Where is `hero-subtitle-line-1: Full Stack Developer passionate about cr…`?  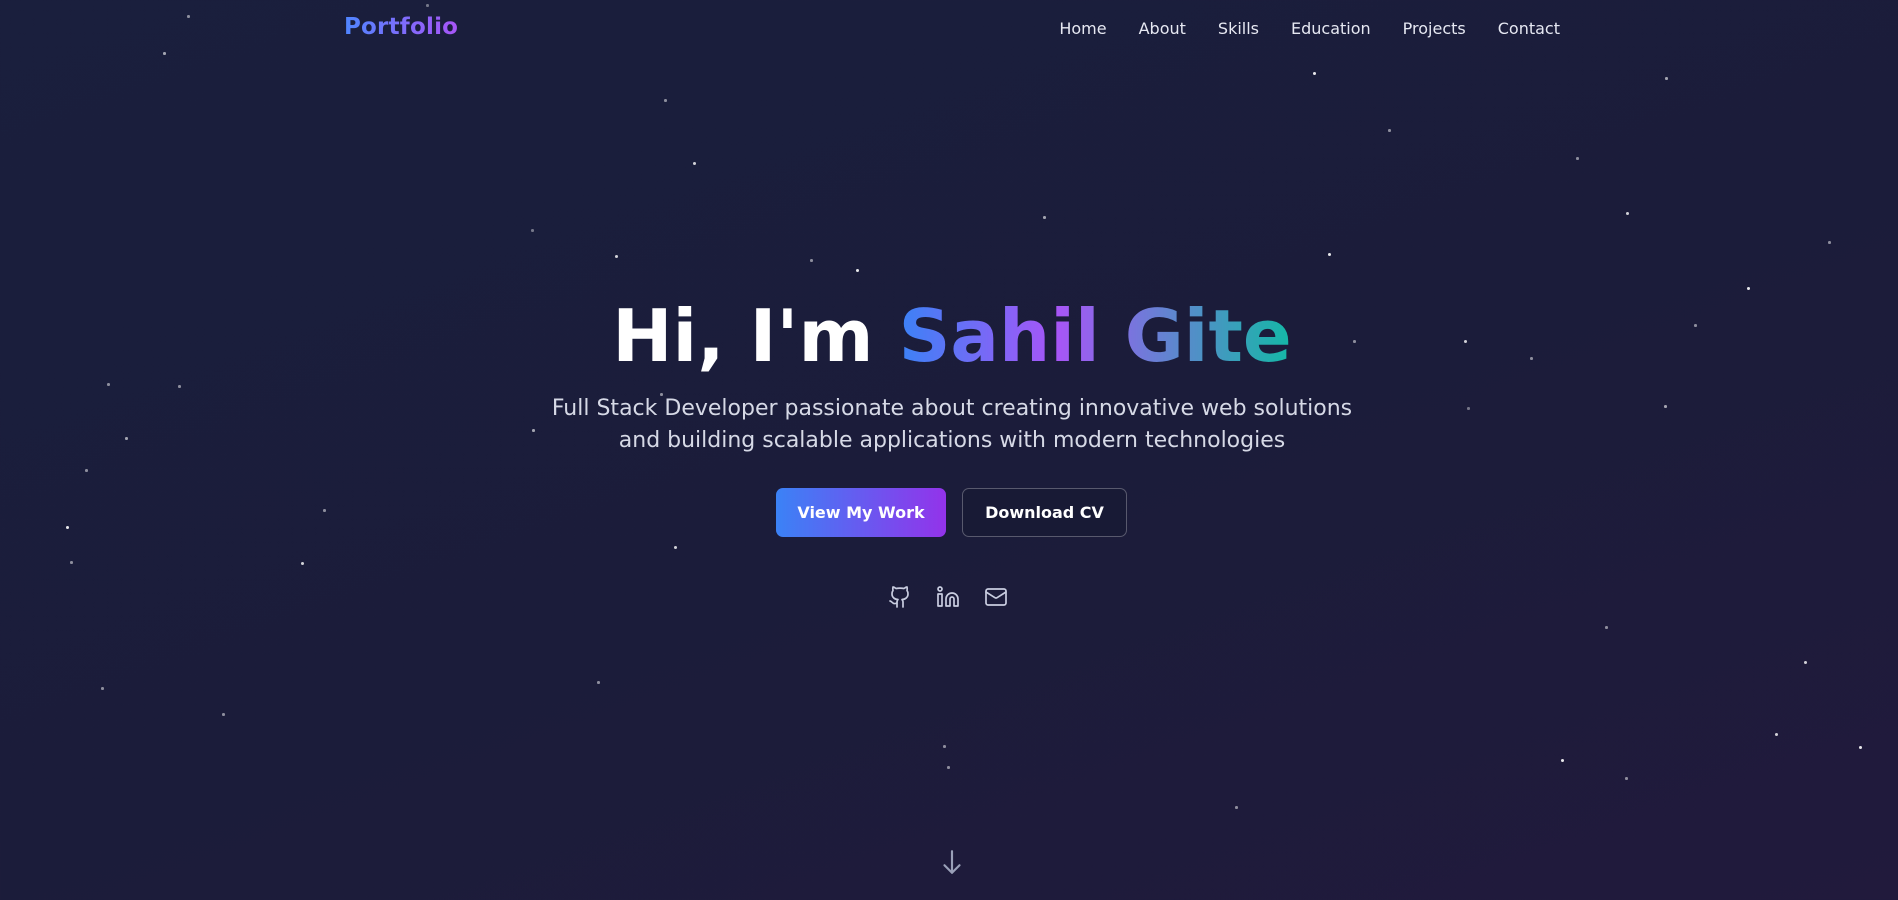
hero-subtitle-line-1: Full Stack Developer passionate about cr… is located at coordinates (952, 408).